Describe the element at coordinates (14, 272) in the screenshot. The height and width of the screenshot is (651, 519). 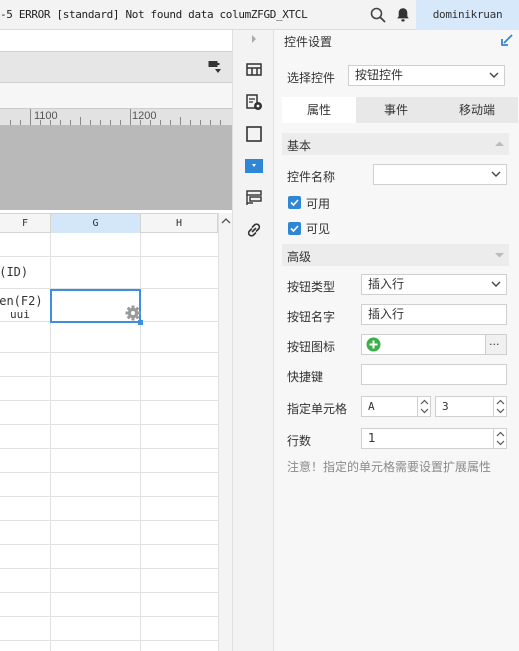
I see `cell-f-id: G(ID)` at that location.